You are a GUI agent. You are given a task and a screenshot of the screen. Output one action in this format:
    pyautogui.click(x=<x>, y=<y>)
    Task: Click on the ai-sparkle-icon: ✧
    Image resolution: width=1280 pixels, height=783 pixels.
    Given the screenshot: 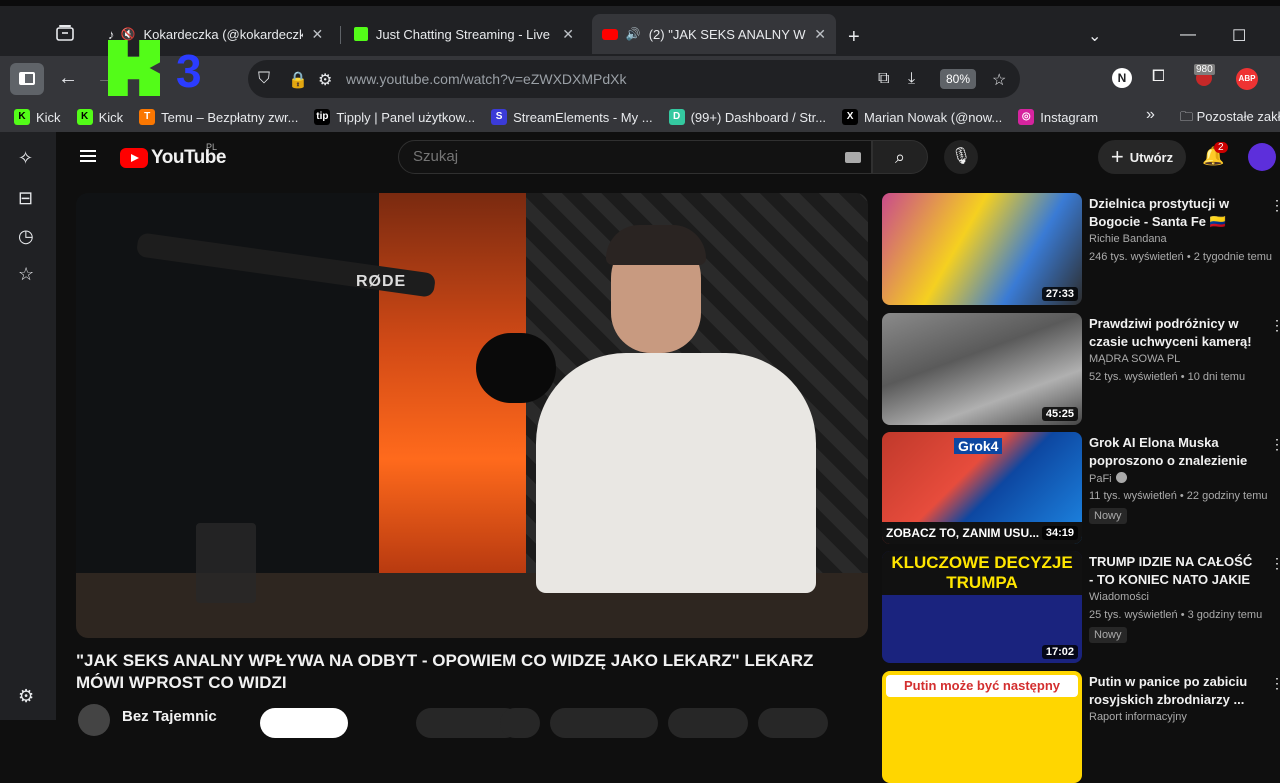 What is the action you would take?
    pyautogui.click(x=25, y=158)
    